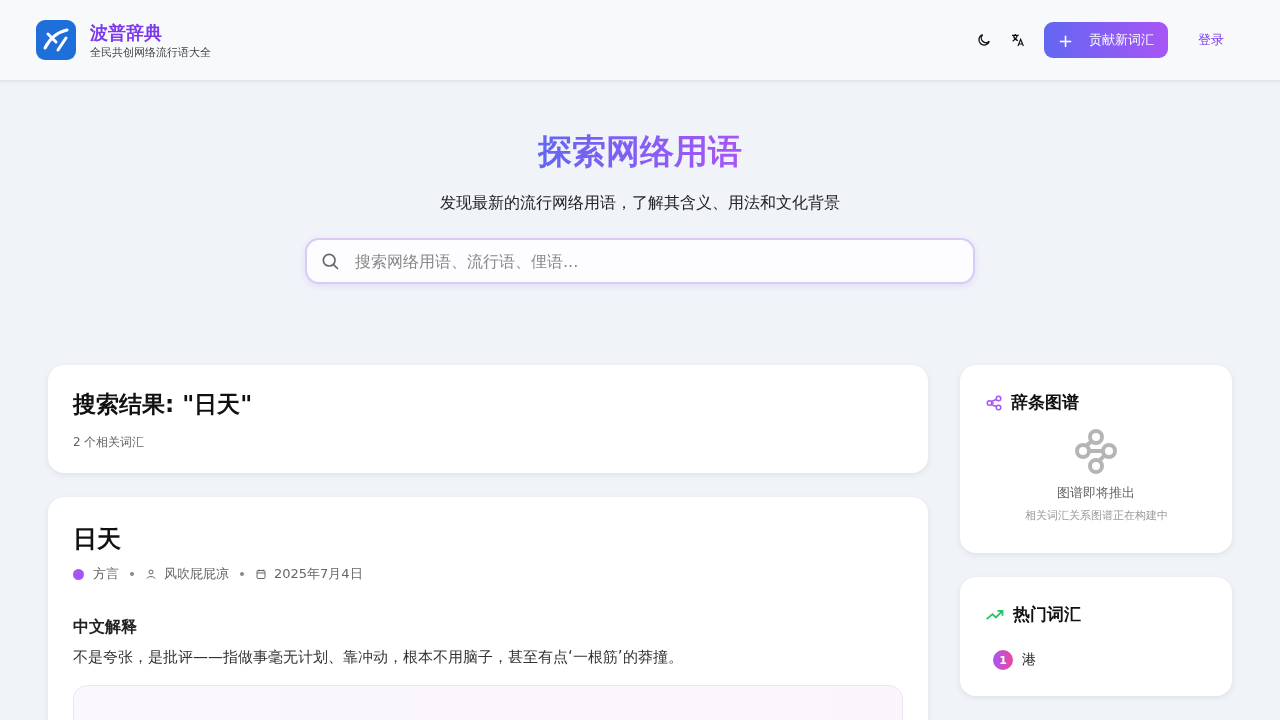 This screenshot has height=720, width=1280. What do you see at coordinates (196, 574) in the screenshot?
I see `author-name: 风吹屁屁凉` at bounding box center [196, 574].